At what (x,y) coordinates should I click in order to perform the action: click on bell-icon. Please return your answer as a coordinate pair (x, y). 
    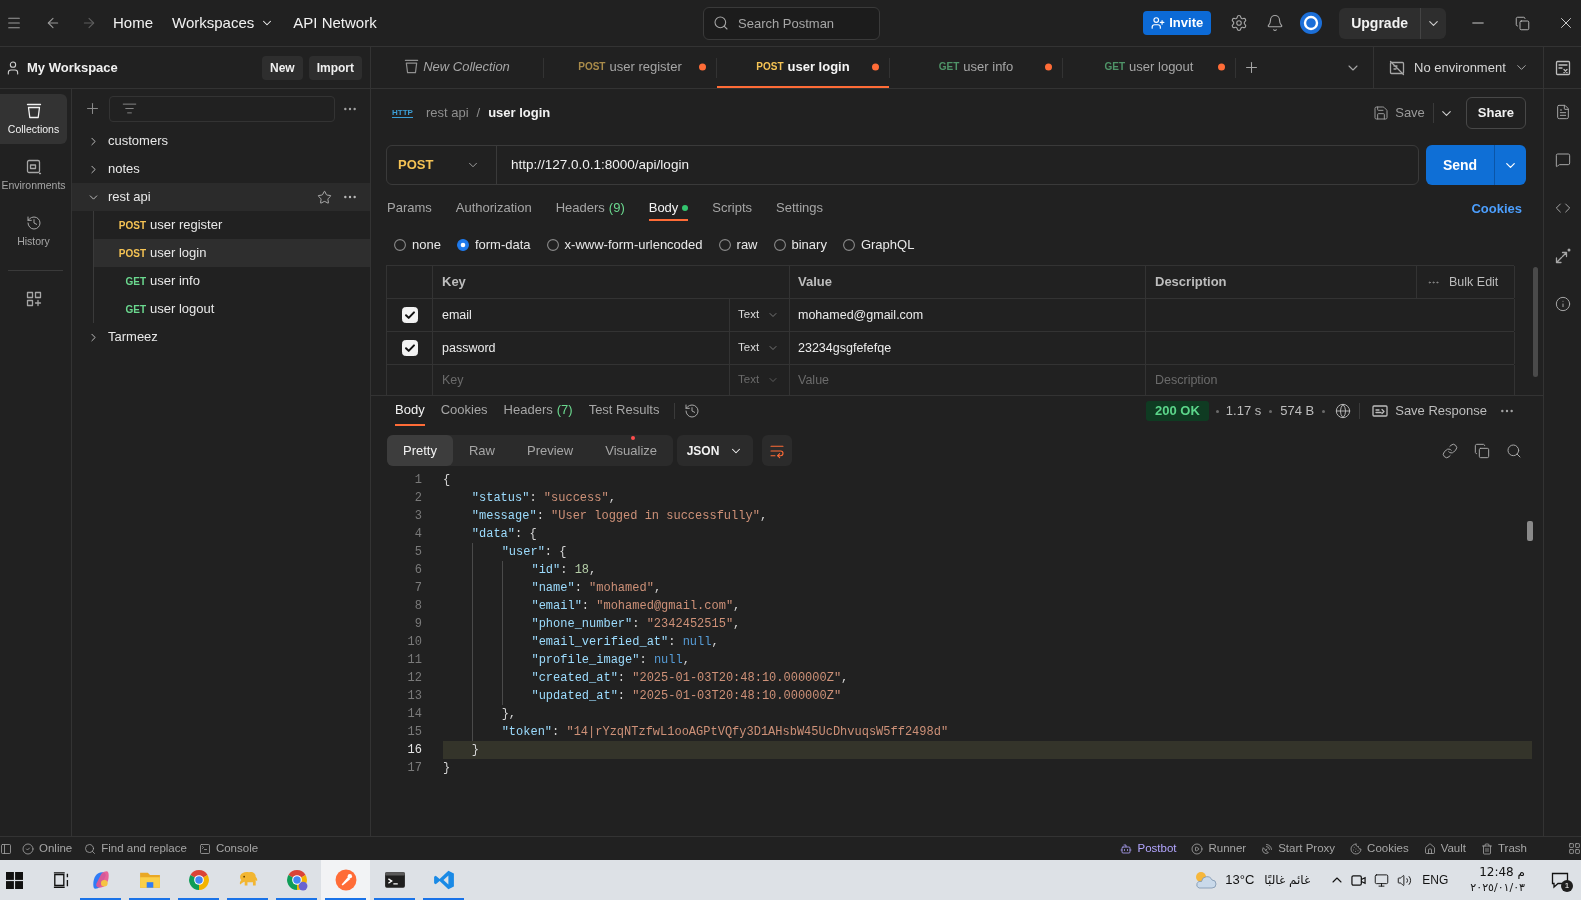
    Looking at the image, I should click on (1275, 23).